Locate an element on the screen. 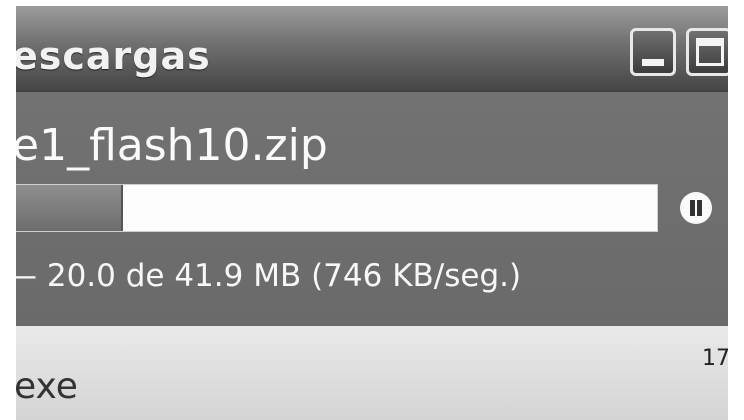 This screenshot has width=744, height=420. maximize-button is located at coordinates (707, 52).